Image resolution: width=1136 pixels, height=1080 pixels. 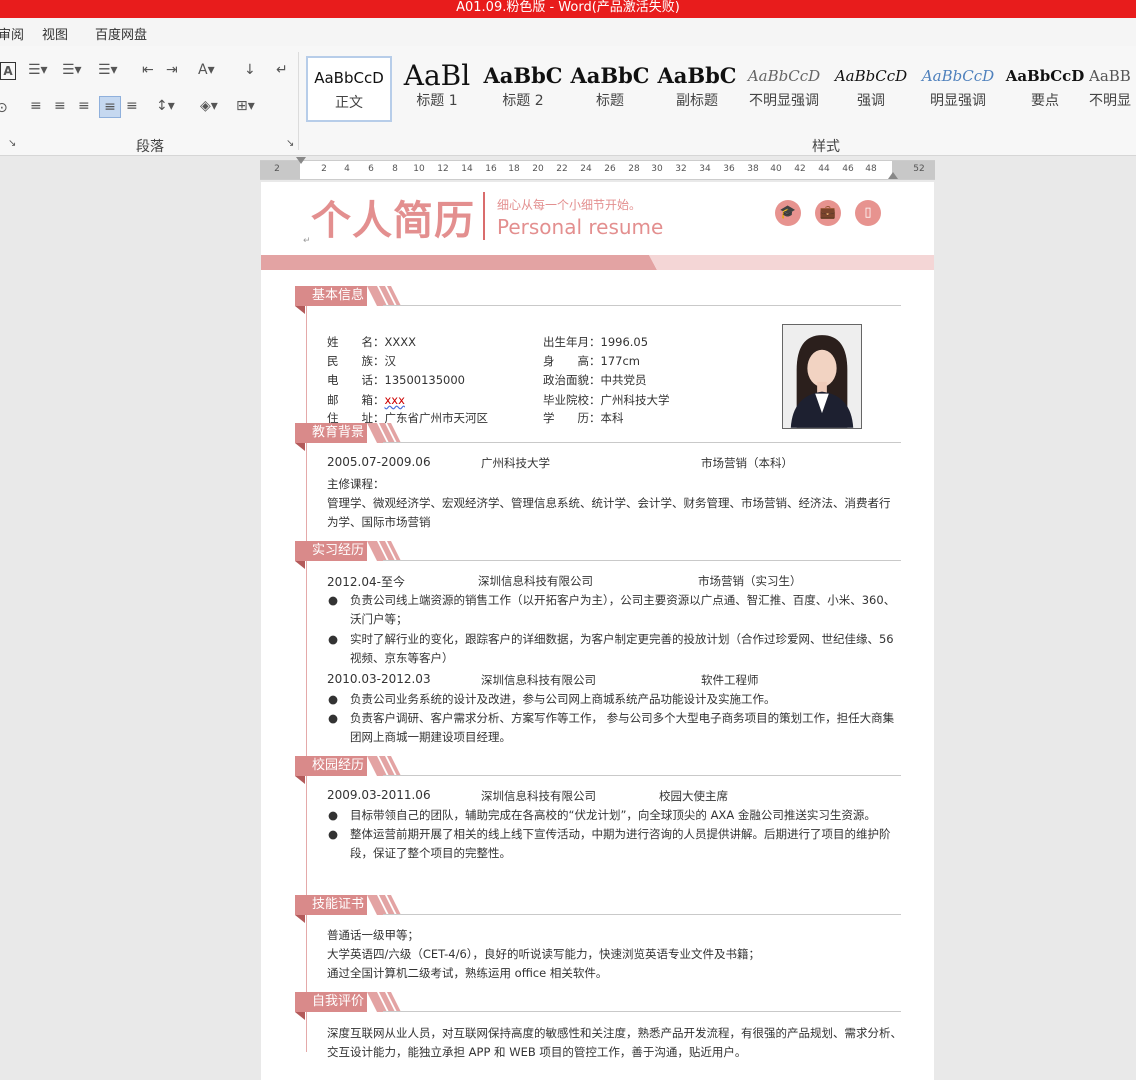 I want to click on paragraph-launcher-icon: ↘, so click(x=290, y=143).